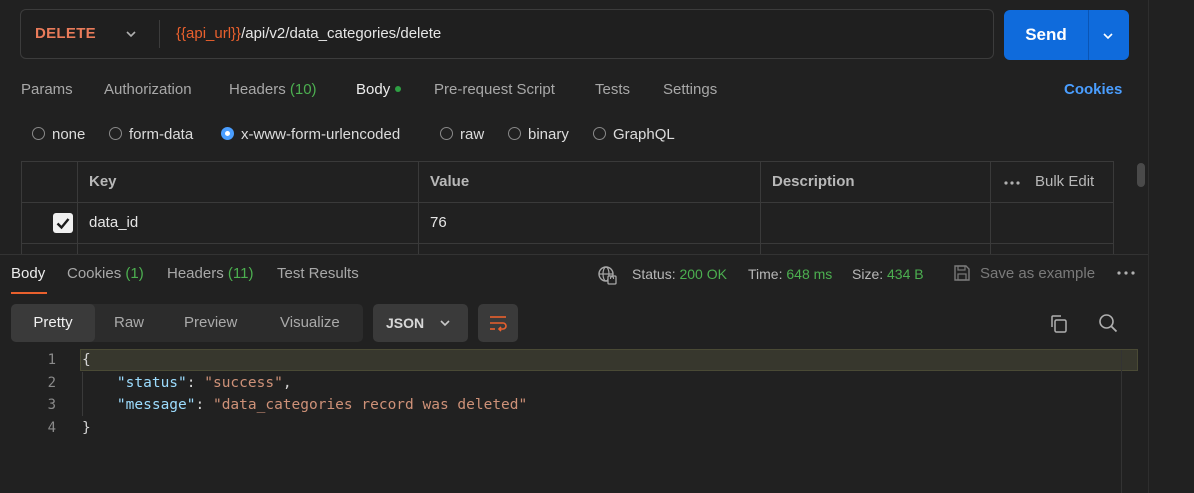 This screenshot has width=1194, height=493. I want to click on save-as-example-button: Save as example, so click(1037, 274).